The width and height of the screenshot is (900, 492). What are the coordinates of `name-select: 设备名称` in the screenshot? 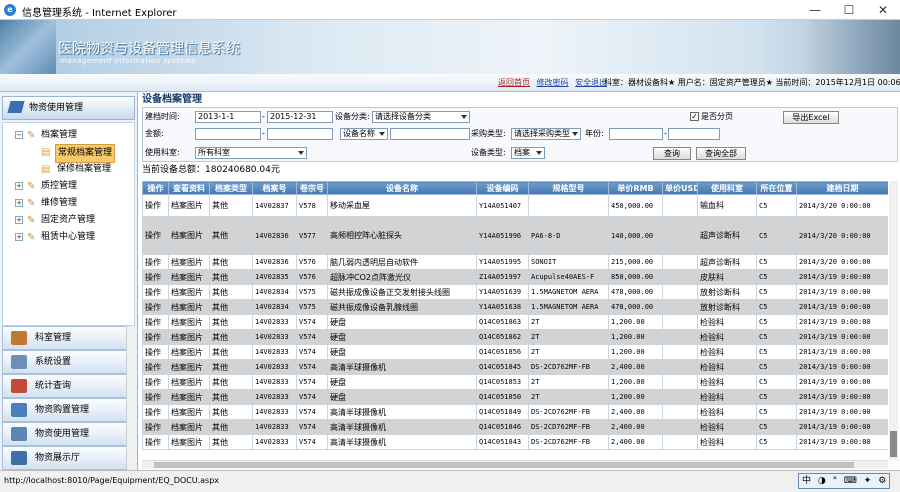 It's located at (364, 134).